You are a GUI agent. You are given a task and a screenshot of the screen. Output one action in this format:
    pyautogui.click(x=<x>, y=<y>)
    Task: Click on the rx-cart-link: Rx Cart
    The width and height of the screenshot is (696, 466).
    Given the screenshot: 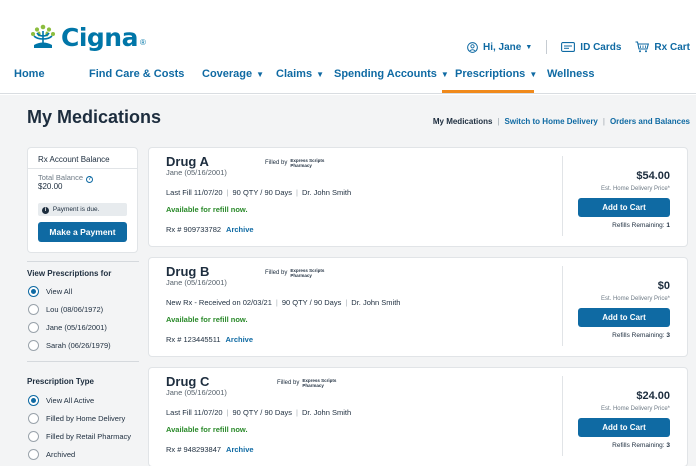 What is the action you would take?
    pyautogui.click(x=662, y=47)
    